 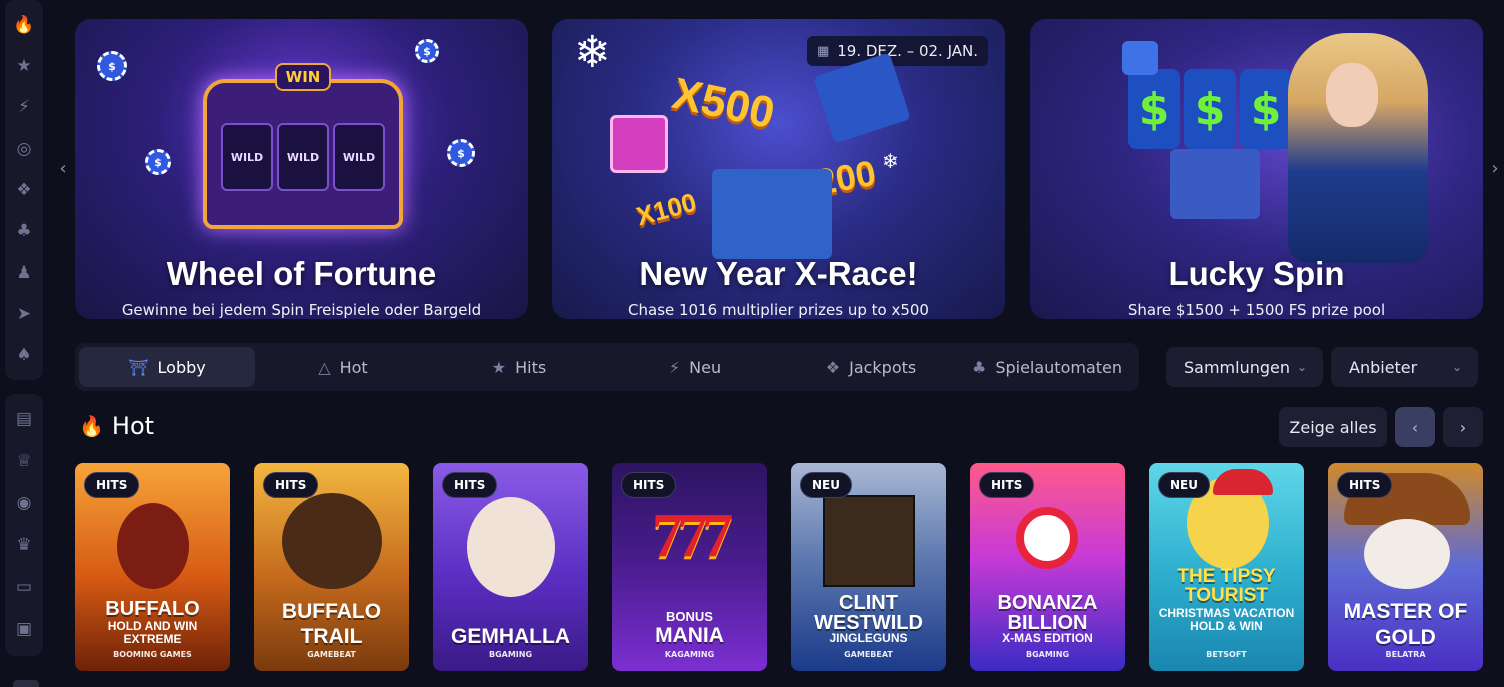 I want to click on old-man-art, so click(x=1407, y=554).